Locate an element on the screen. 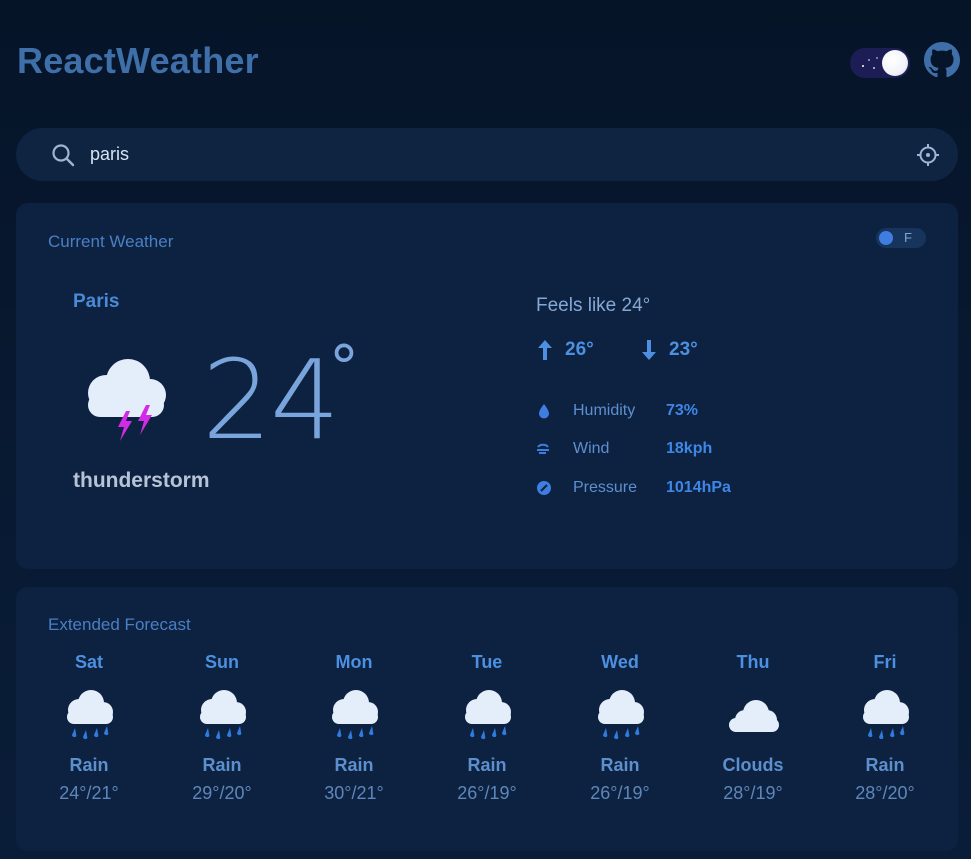 The width and height of the screenshot is (971, 859). wind-label: Wind is located at coordinates (591, 448).